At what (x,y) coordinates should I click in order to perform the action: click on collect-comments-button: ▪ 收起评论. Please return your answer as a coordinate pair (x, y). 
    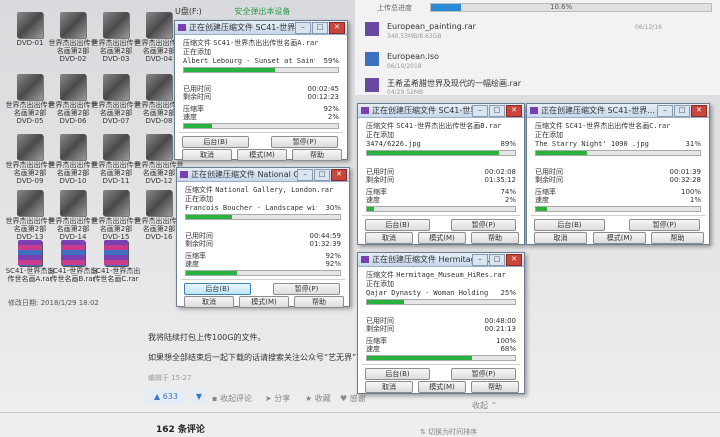
    Looking at the image, I should click on (232, 398).